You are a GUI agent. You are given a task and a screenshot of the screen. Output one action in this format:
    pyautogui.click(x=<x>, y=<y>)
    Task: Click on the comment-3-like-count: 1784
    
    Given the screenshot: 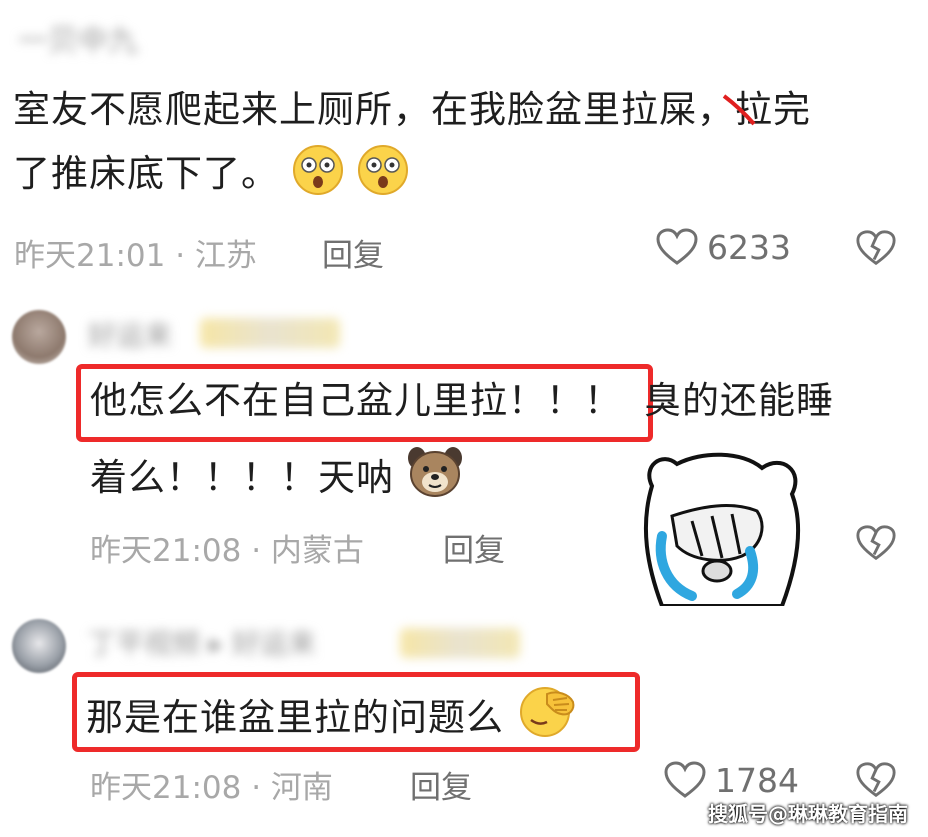 What is the action you would take?
    pyautogui.click(x=757, y=780)
    